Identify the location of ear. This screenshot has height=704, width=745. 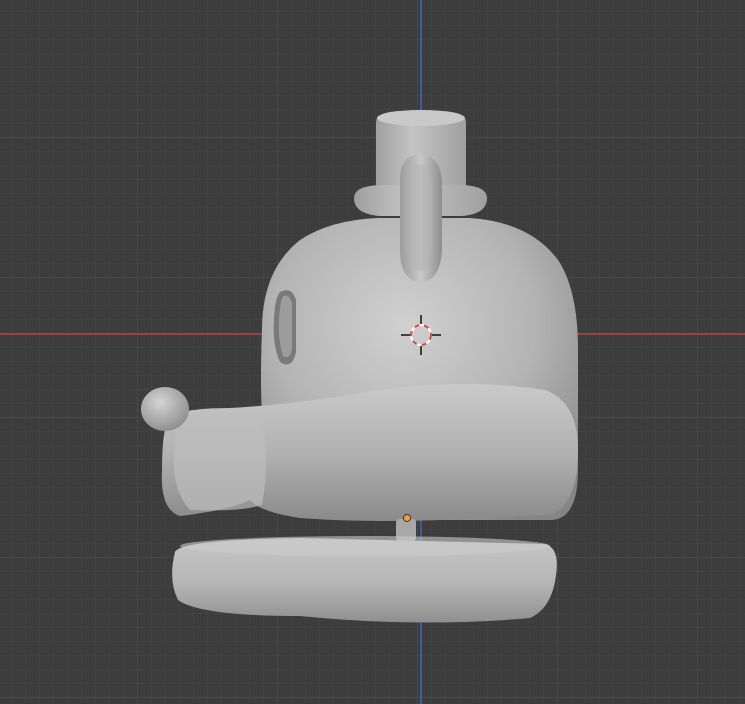
(421, 218).